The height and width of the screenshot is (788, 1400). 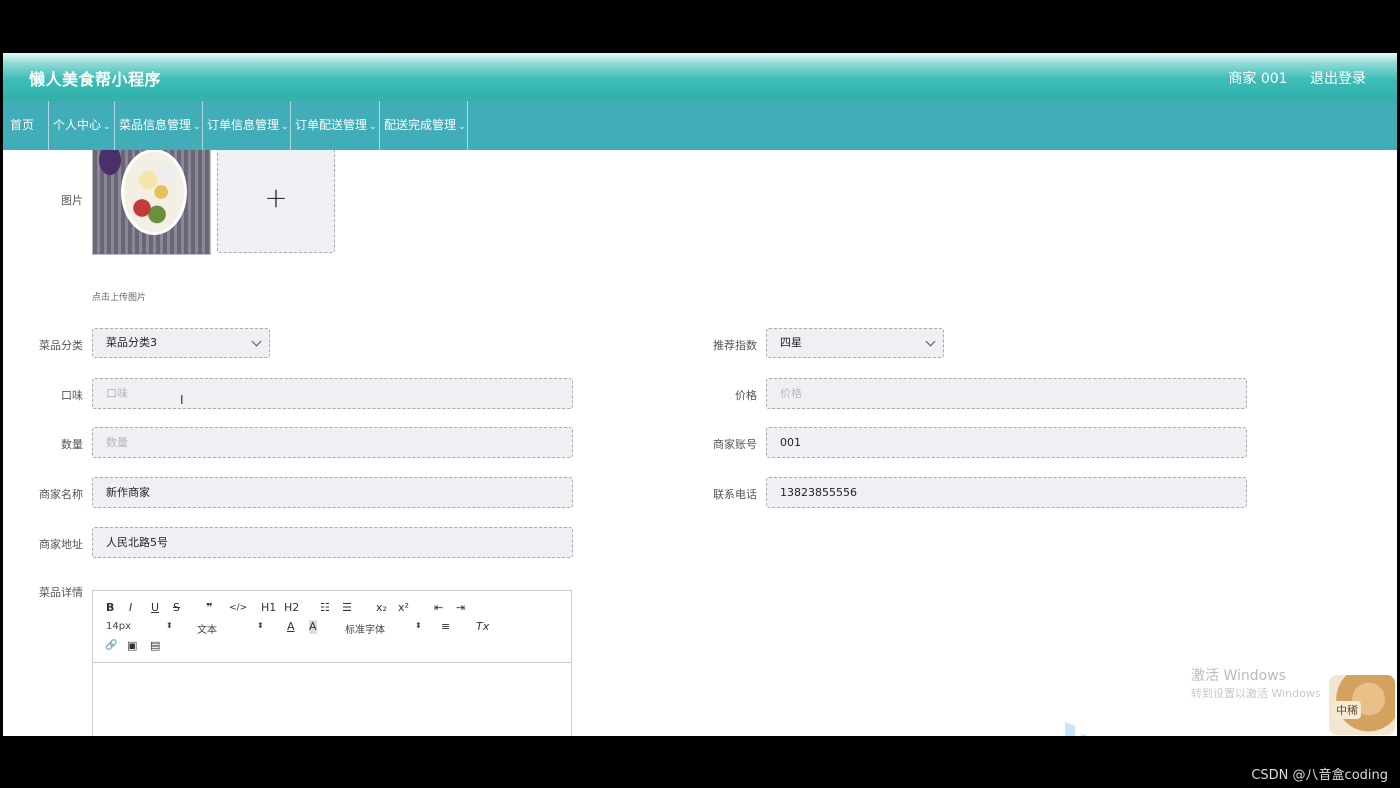 I want to click on merchant-account-input: 001, so click(x=1006, y=442).